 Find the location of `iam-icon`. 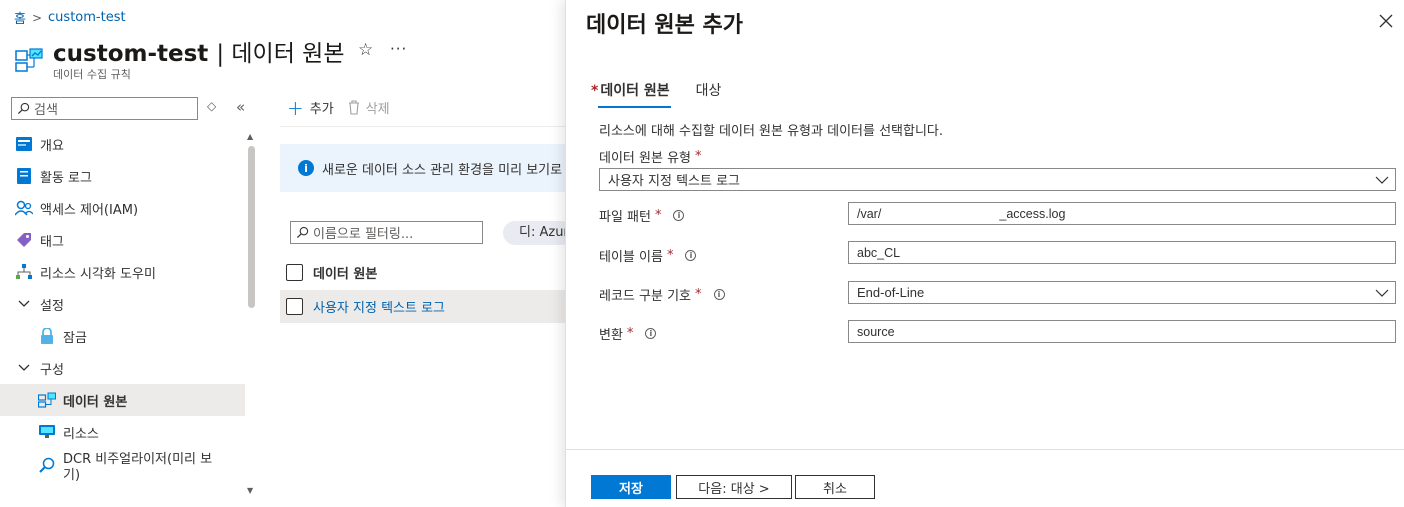

iam-icon is located at coordinates (24, 208).